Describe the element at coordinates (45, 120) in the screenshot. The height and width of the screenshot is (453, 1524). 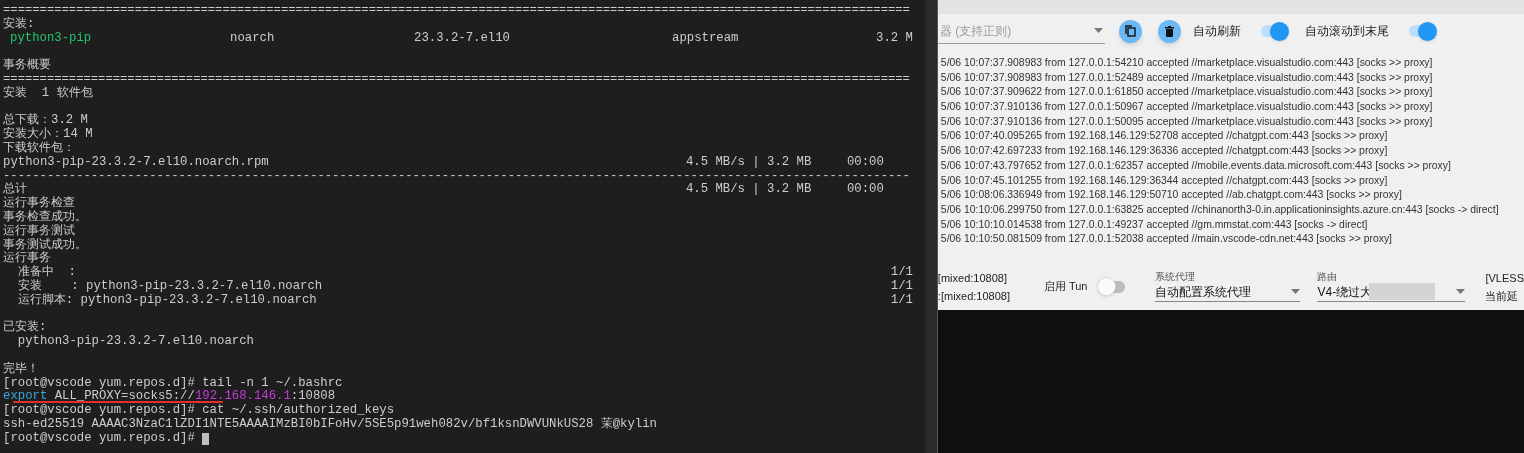
I see `terminal-line: 总下载：3.2 M` at that location.